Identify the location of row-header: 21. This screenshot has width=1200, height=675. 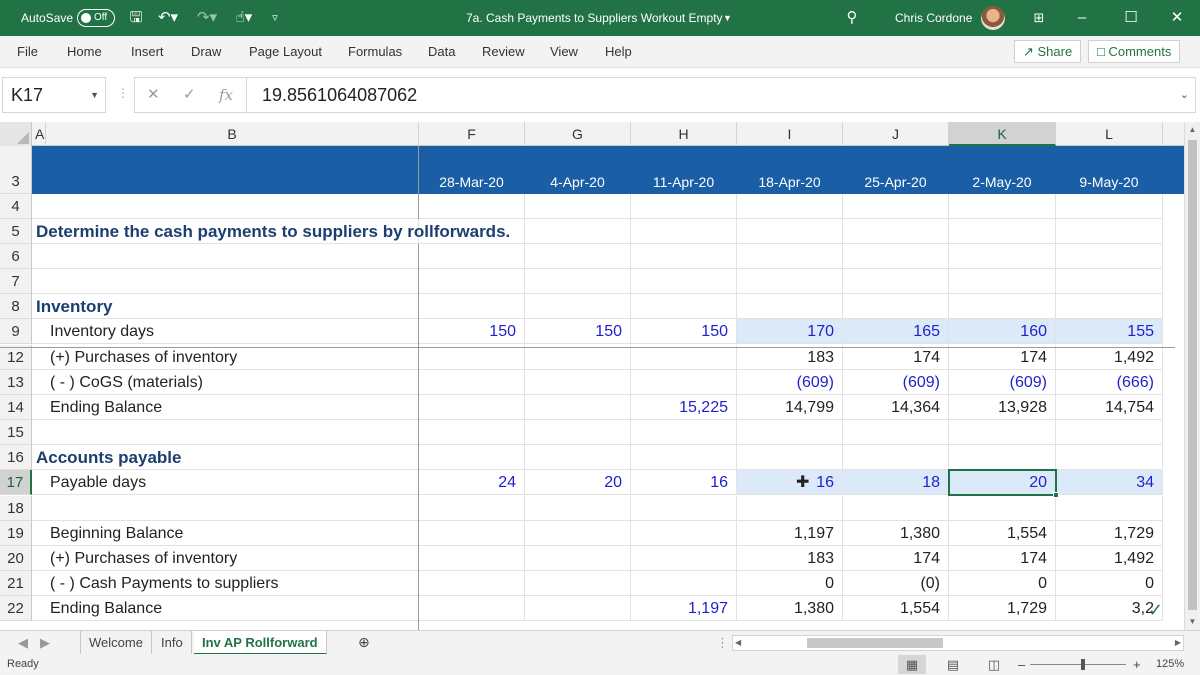
(16, 583).